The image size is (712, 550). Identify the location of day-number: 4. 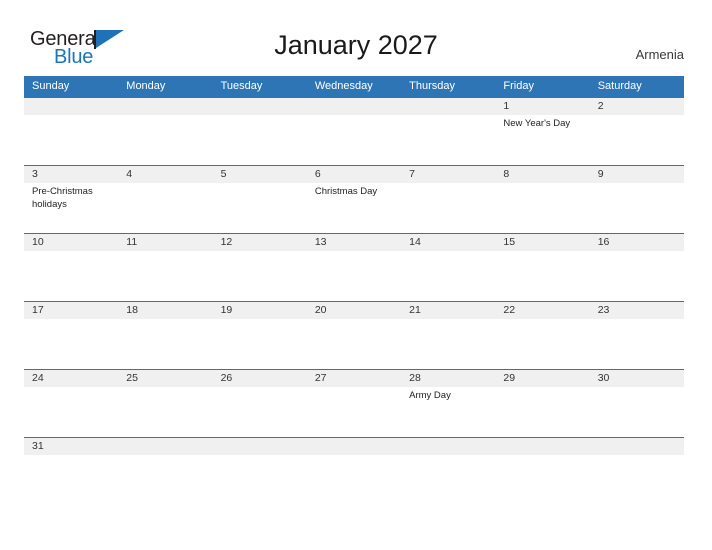
(165, 174).